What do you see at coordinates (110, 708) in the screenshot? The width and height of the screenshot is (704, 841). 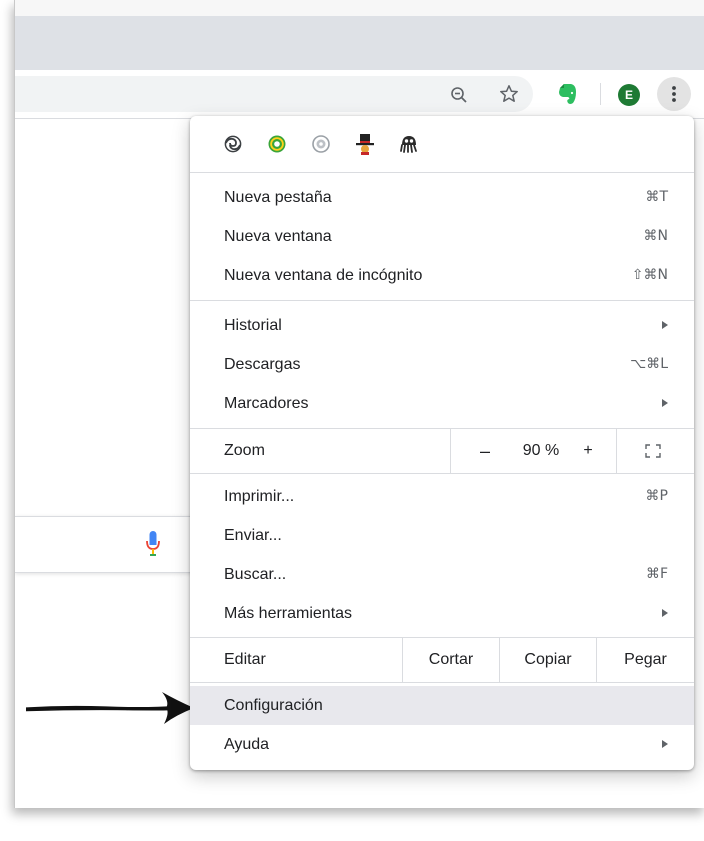 I see `hand-drawn-arrow` at bounding box center [110, 708].